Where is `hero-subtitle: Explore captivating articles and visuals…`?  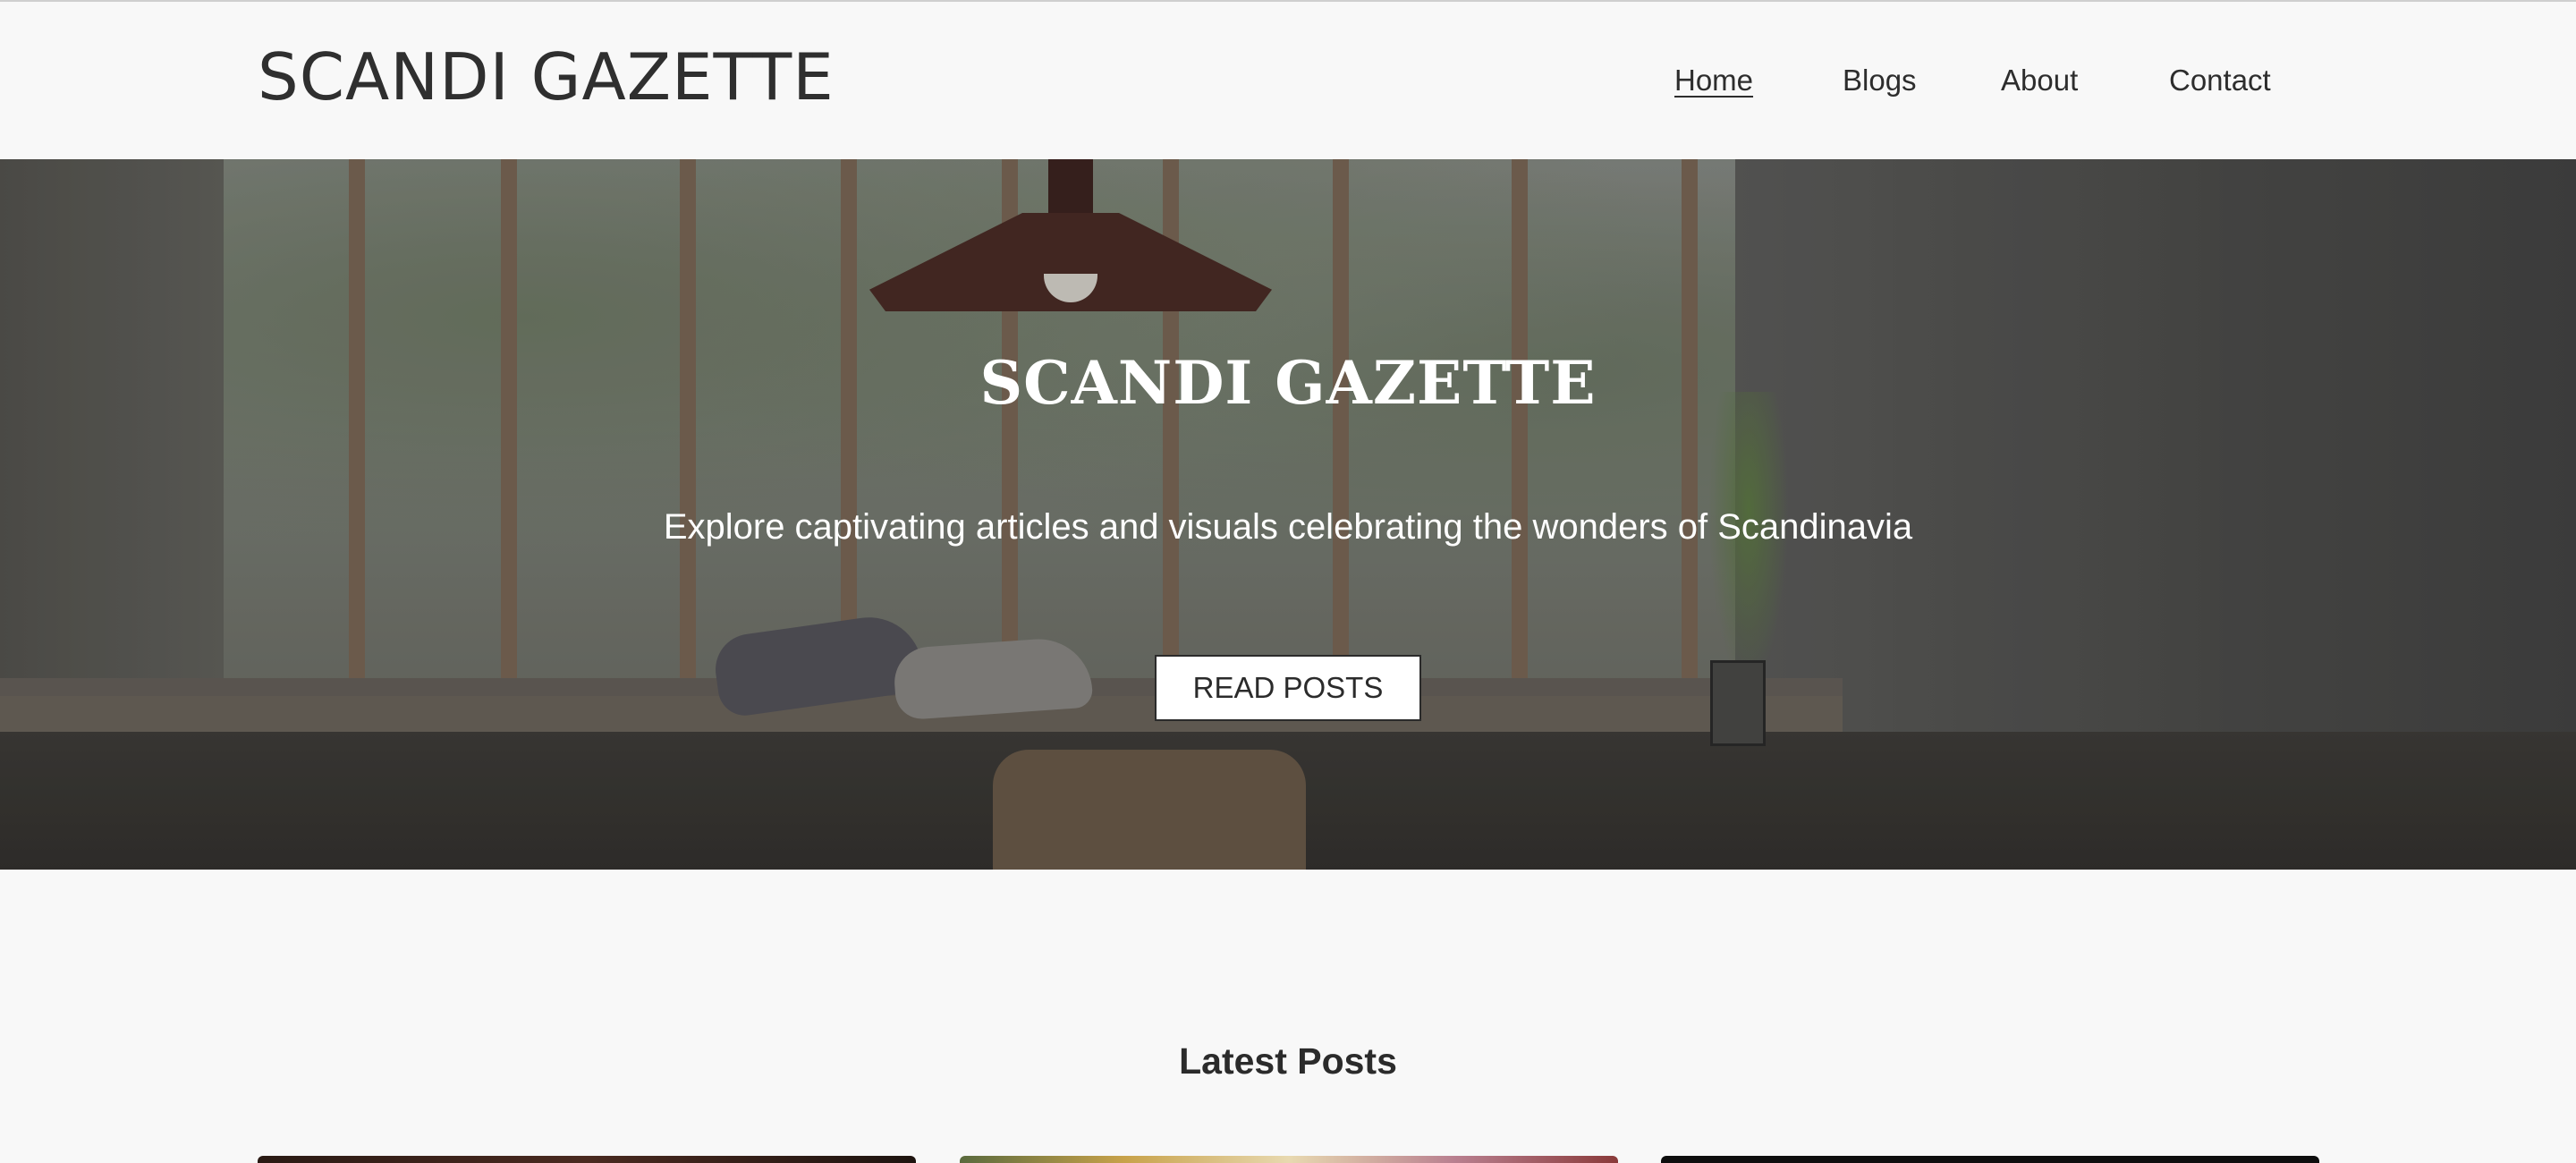
hero-subtitle: Explore captivating articles and visuals… is located at coordinates (1288, 527).